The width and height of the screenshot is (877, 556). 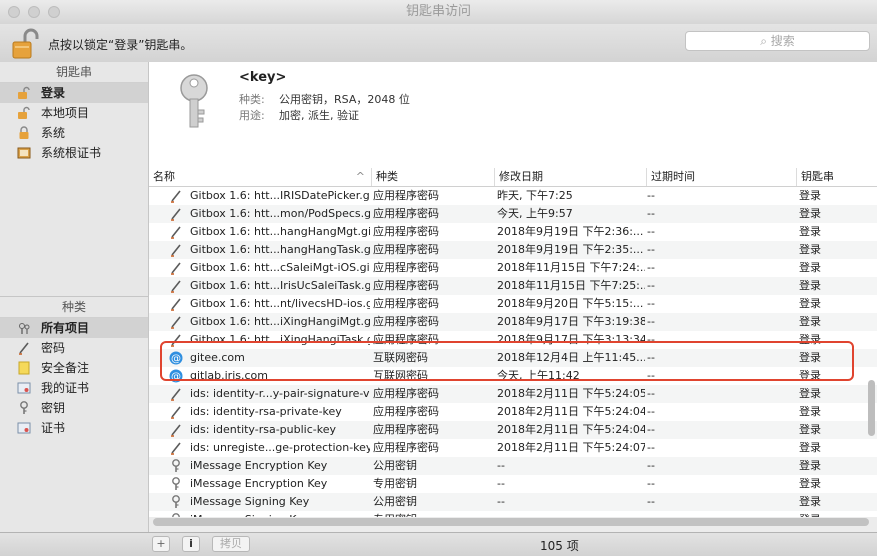 I want to click on sidebar-item-keychains-2: 系统, so click(x=74, y=133).